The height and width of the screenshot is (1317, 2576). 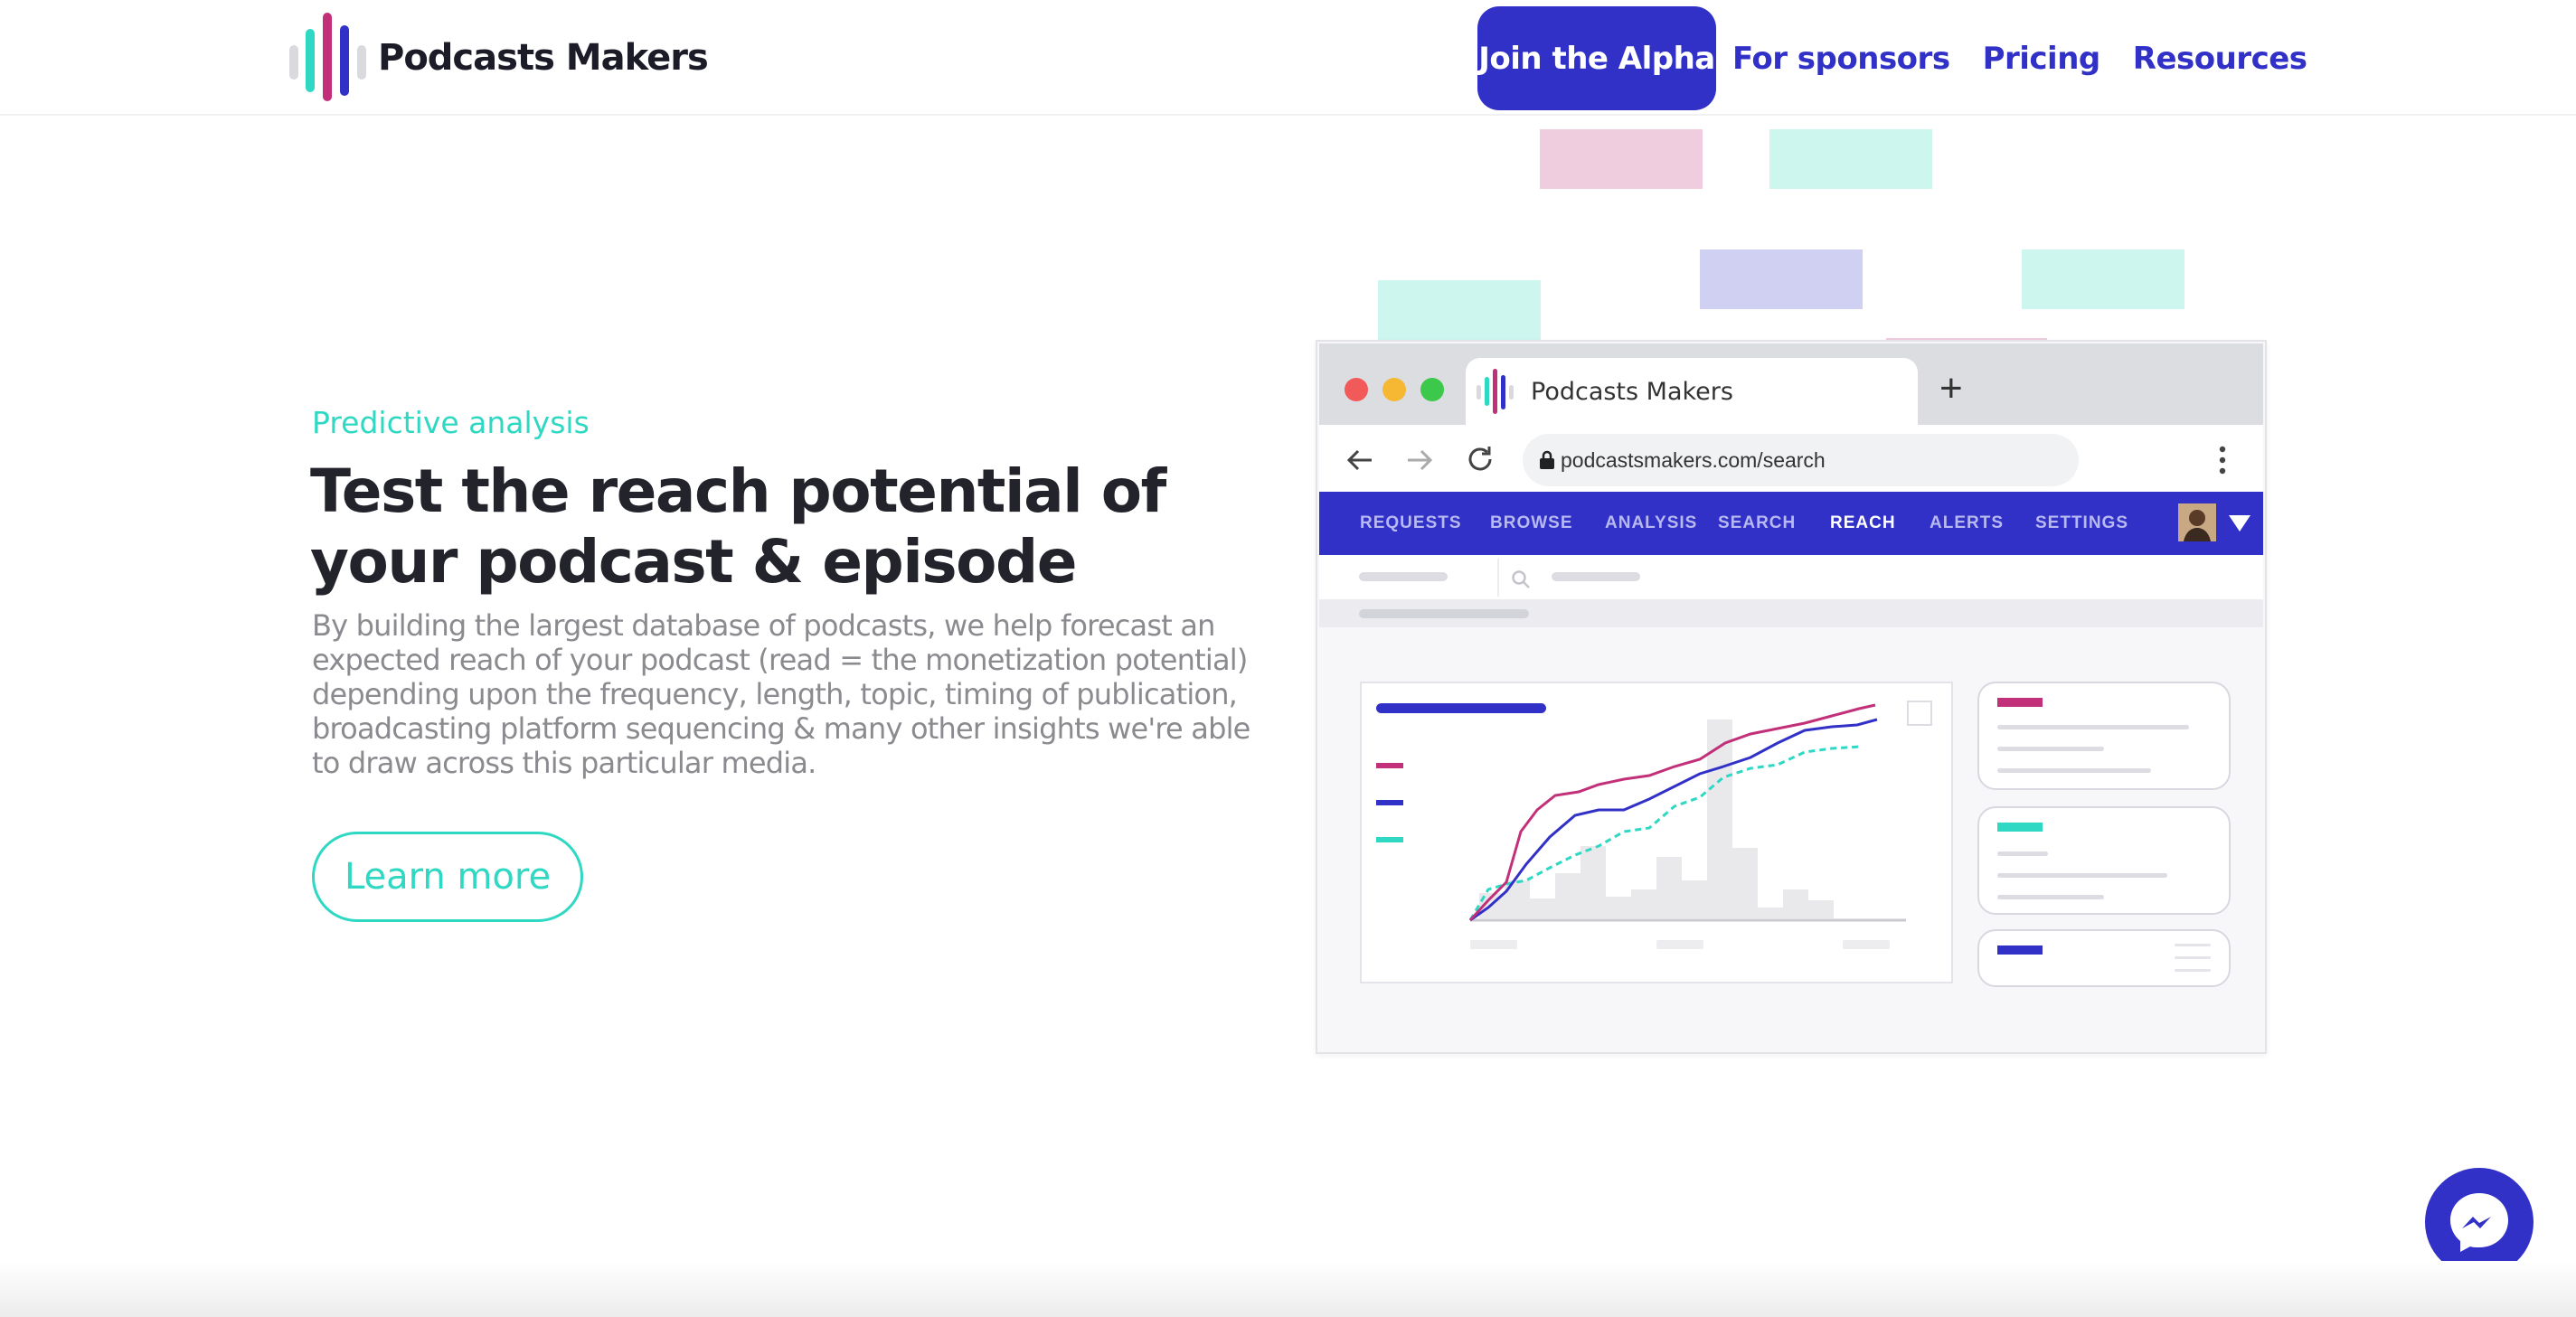 What do you see at coordinates (1694, 459) in the screenshot?
I see `address-url: podcastsmakers.com/search` at bounding box center [1694, 459].